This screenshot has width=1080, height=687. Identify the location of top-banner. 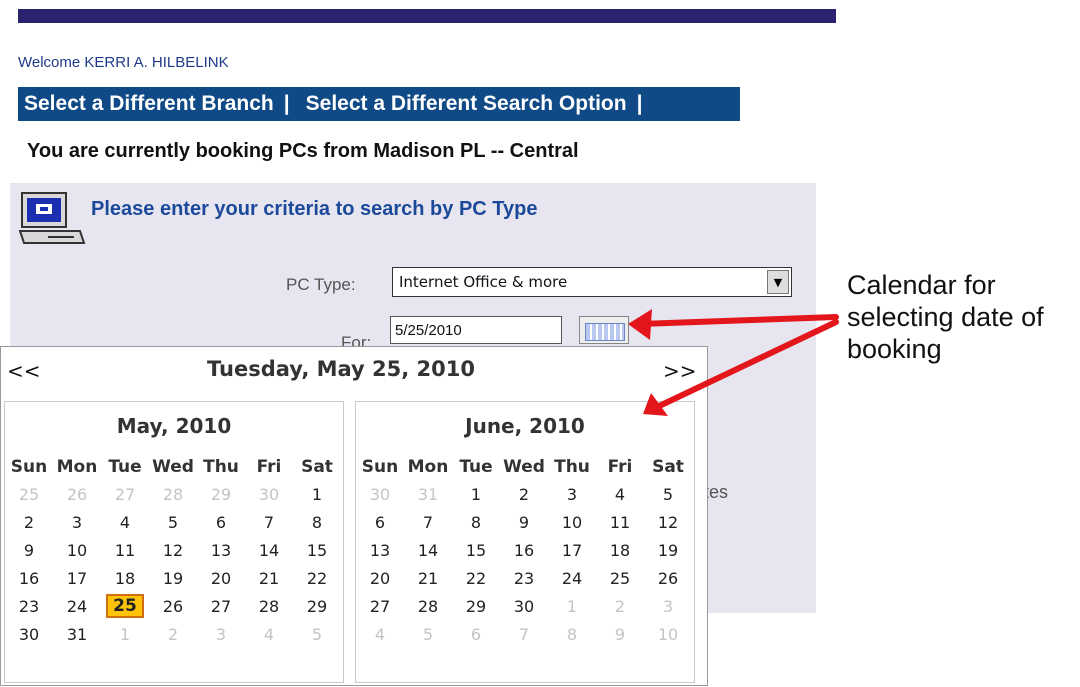
(427, 16).